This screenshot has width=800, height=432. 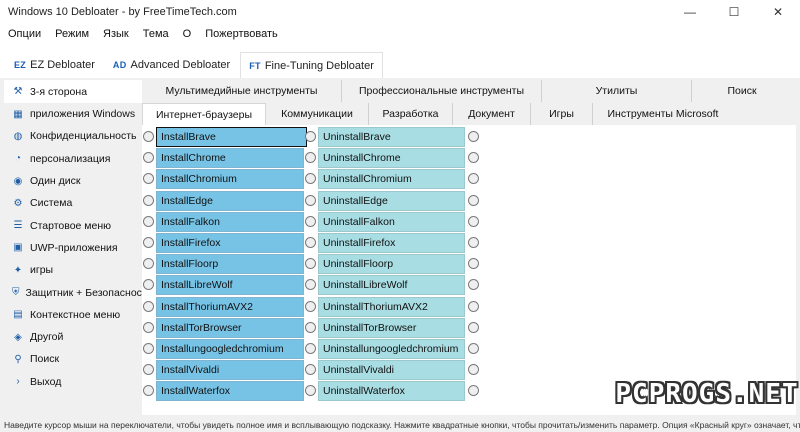 What do you see at coordinates (242, 91) in the screenshot?
I see `tab-multimedia: Мультимедийные инструменты` at bounding box center [242, 91].